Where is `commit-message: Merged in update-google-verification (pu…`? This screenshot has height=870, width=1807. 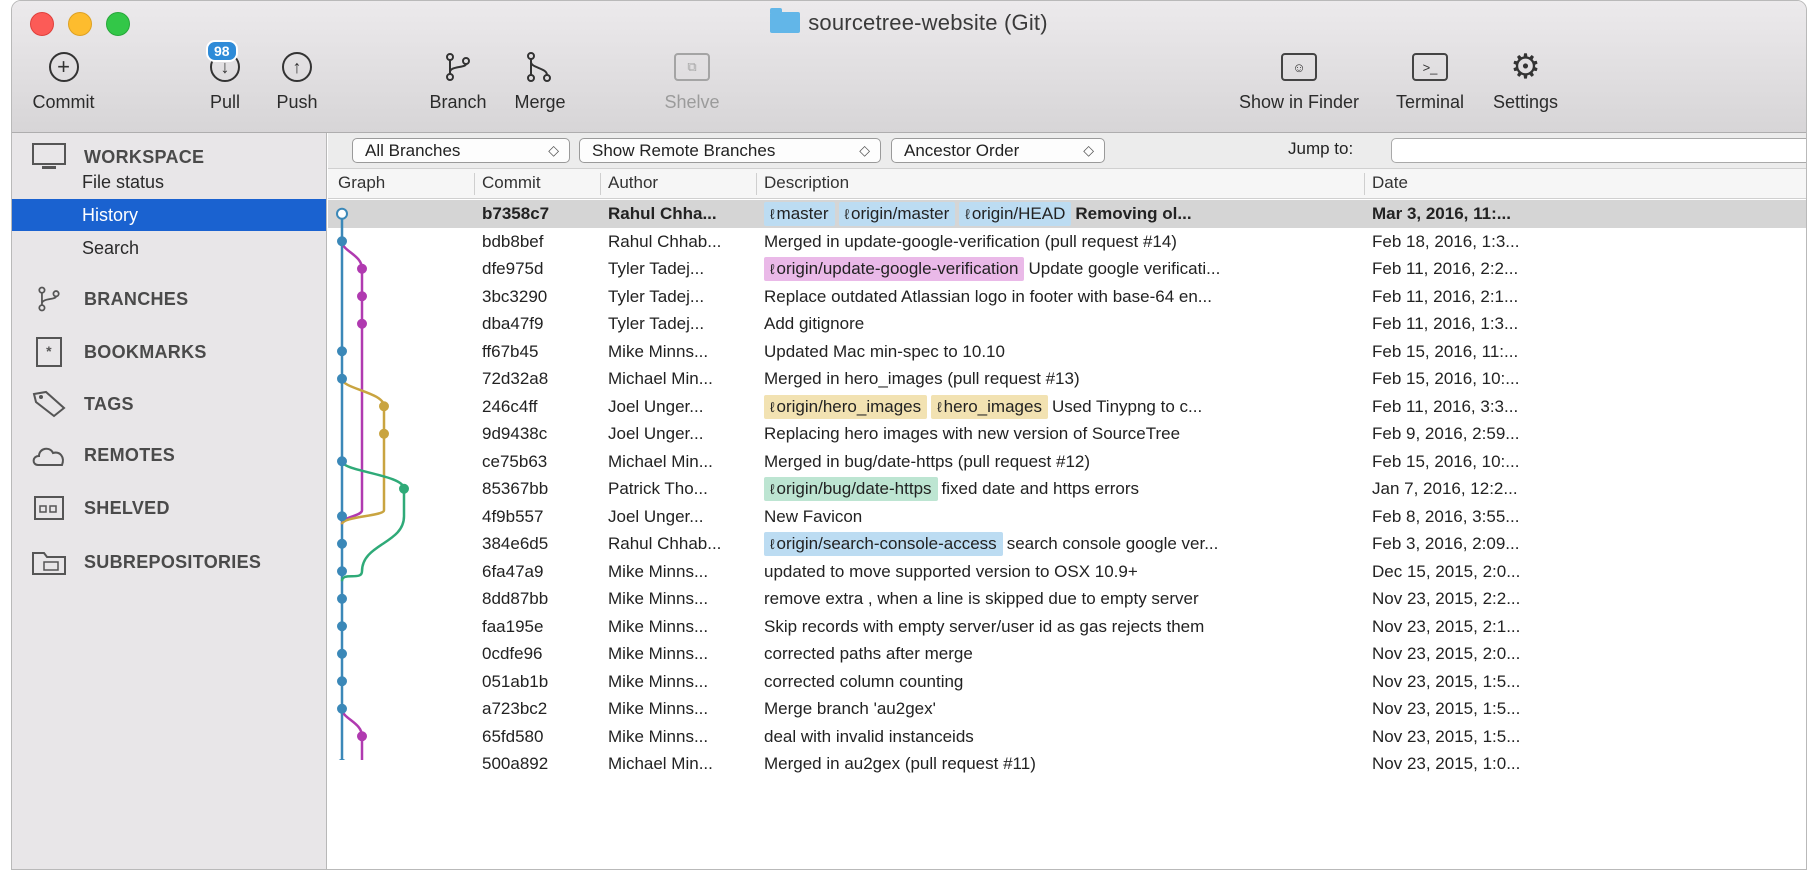 commit-message: Merged in update-google-verification (pu… is located at coordinates (970, 241).